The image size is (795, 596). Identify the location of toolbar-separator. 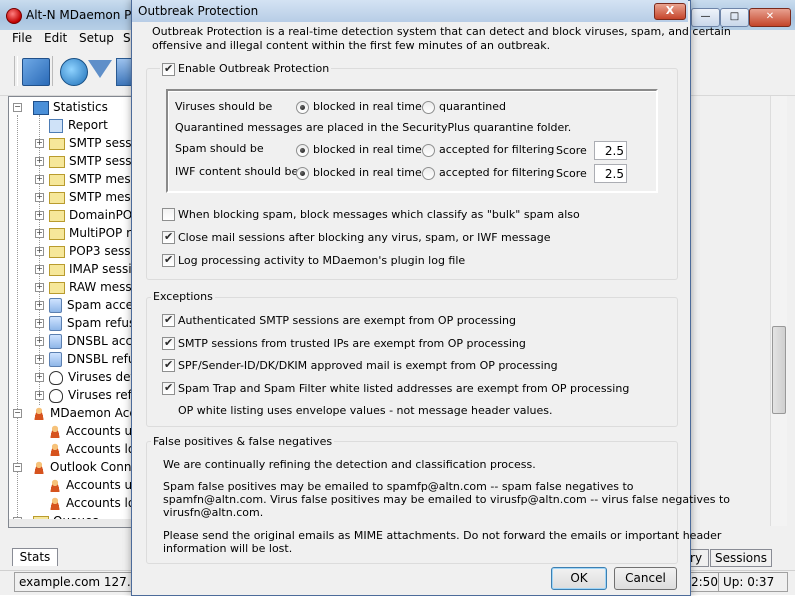
(52, 71).